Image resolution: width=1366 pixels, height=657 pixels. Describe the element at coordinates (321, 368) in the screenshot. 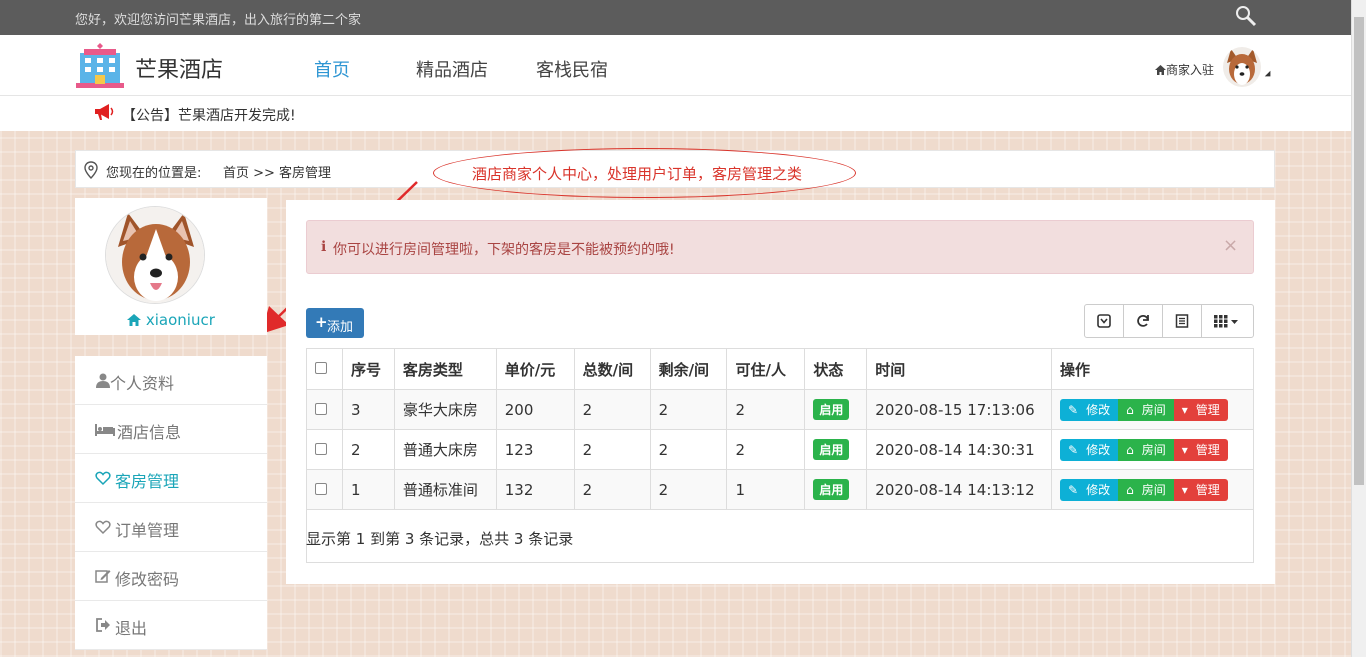

I see `select-all-checkbox` at that location.